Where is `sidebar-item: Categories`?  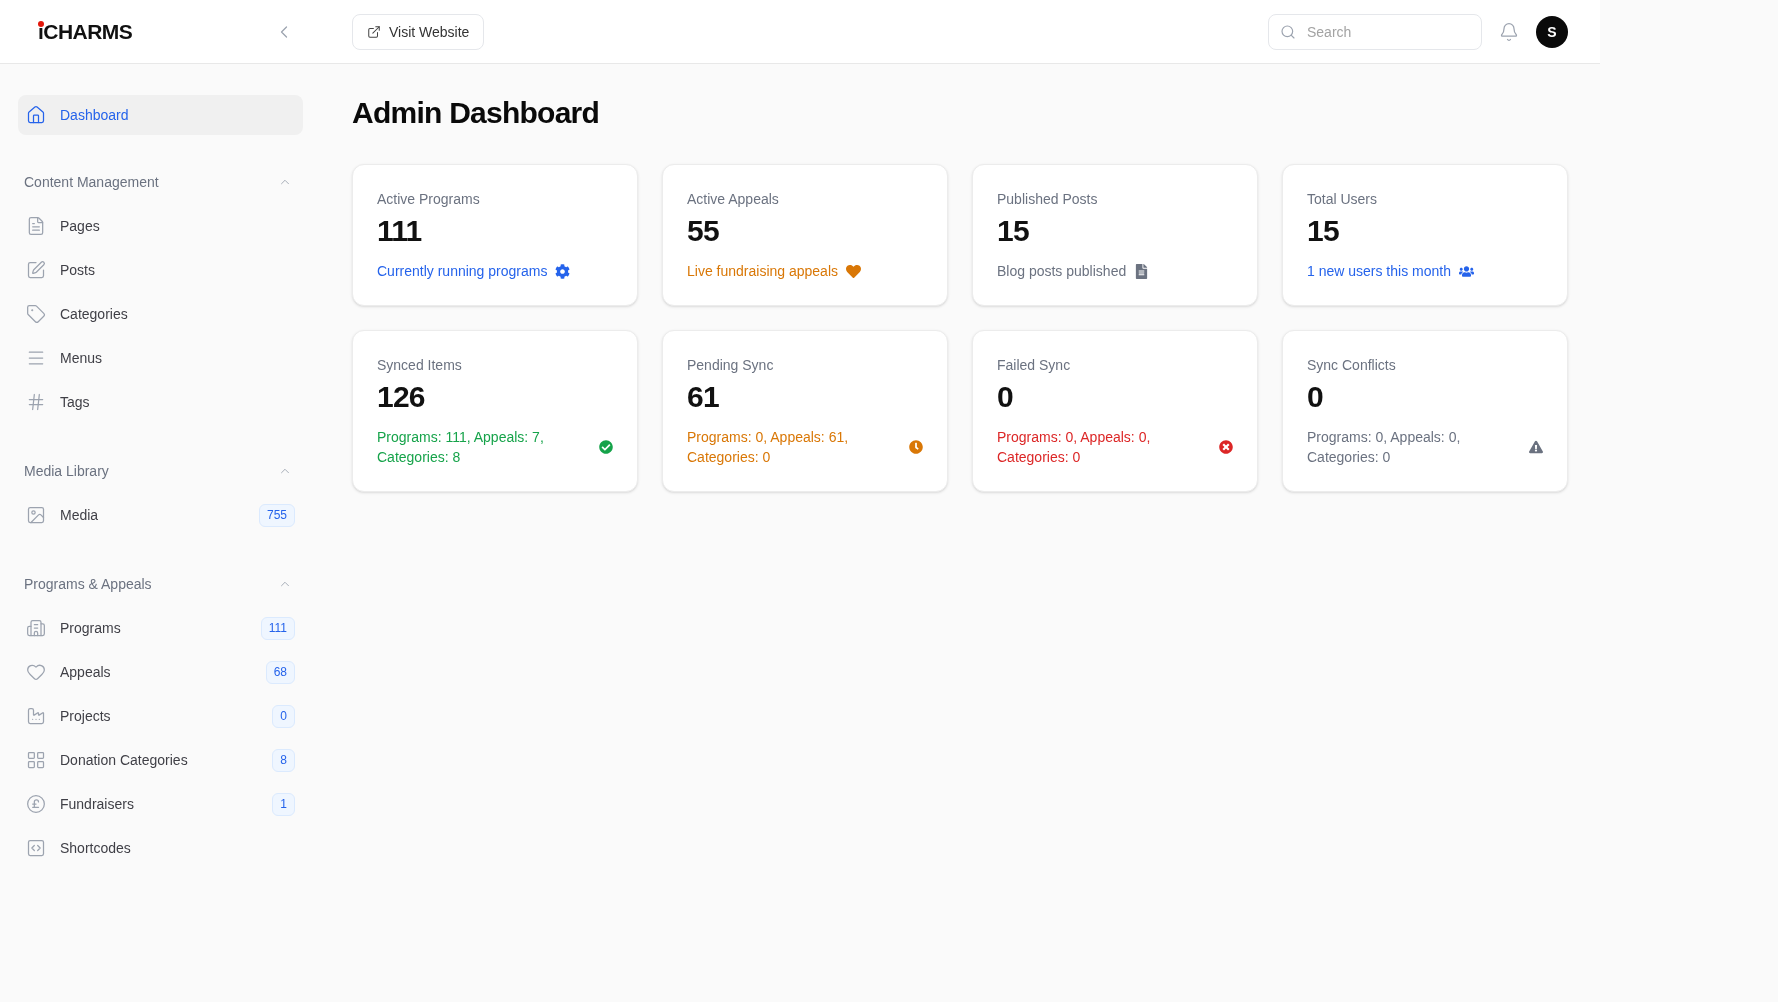 sidebar-item: Categories is located at coordinates (160, 314).